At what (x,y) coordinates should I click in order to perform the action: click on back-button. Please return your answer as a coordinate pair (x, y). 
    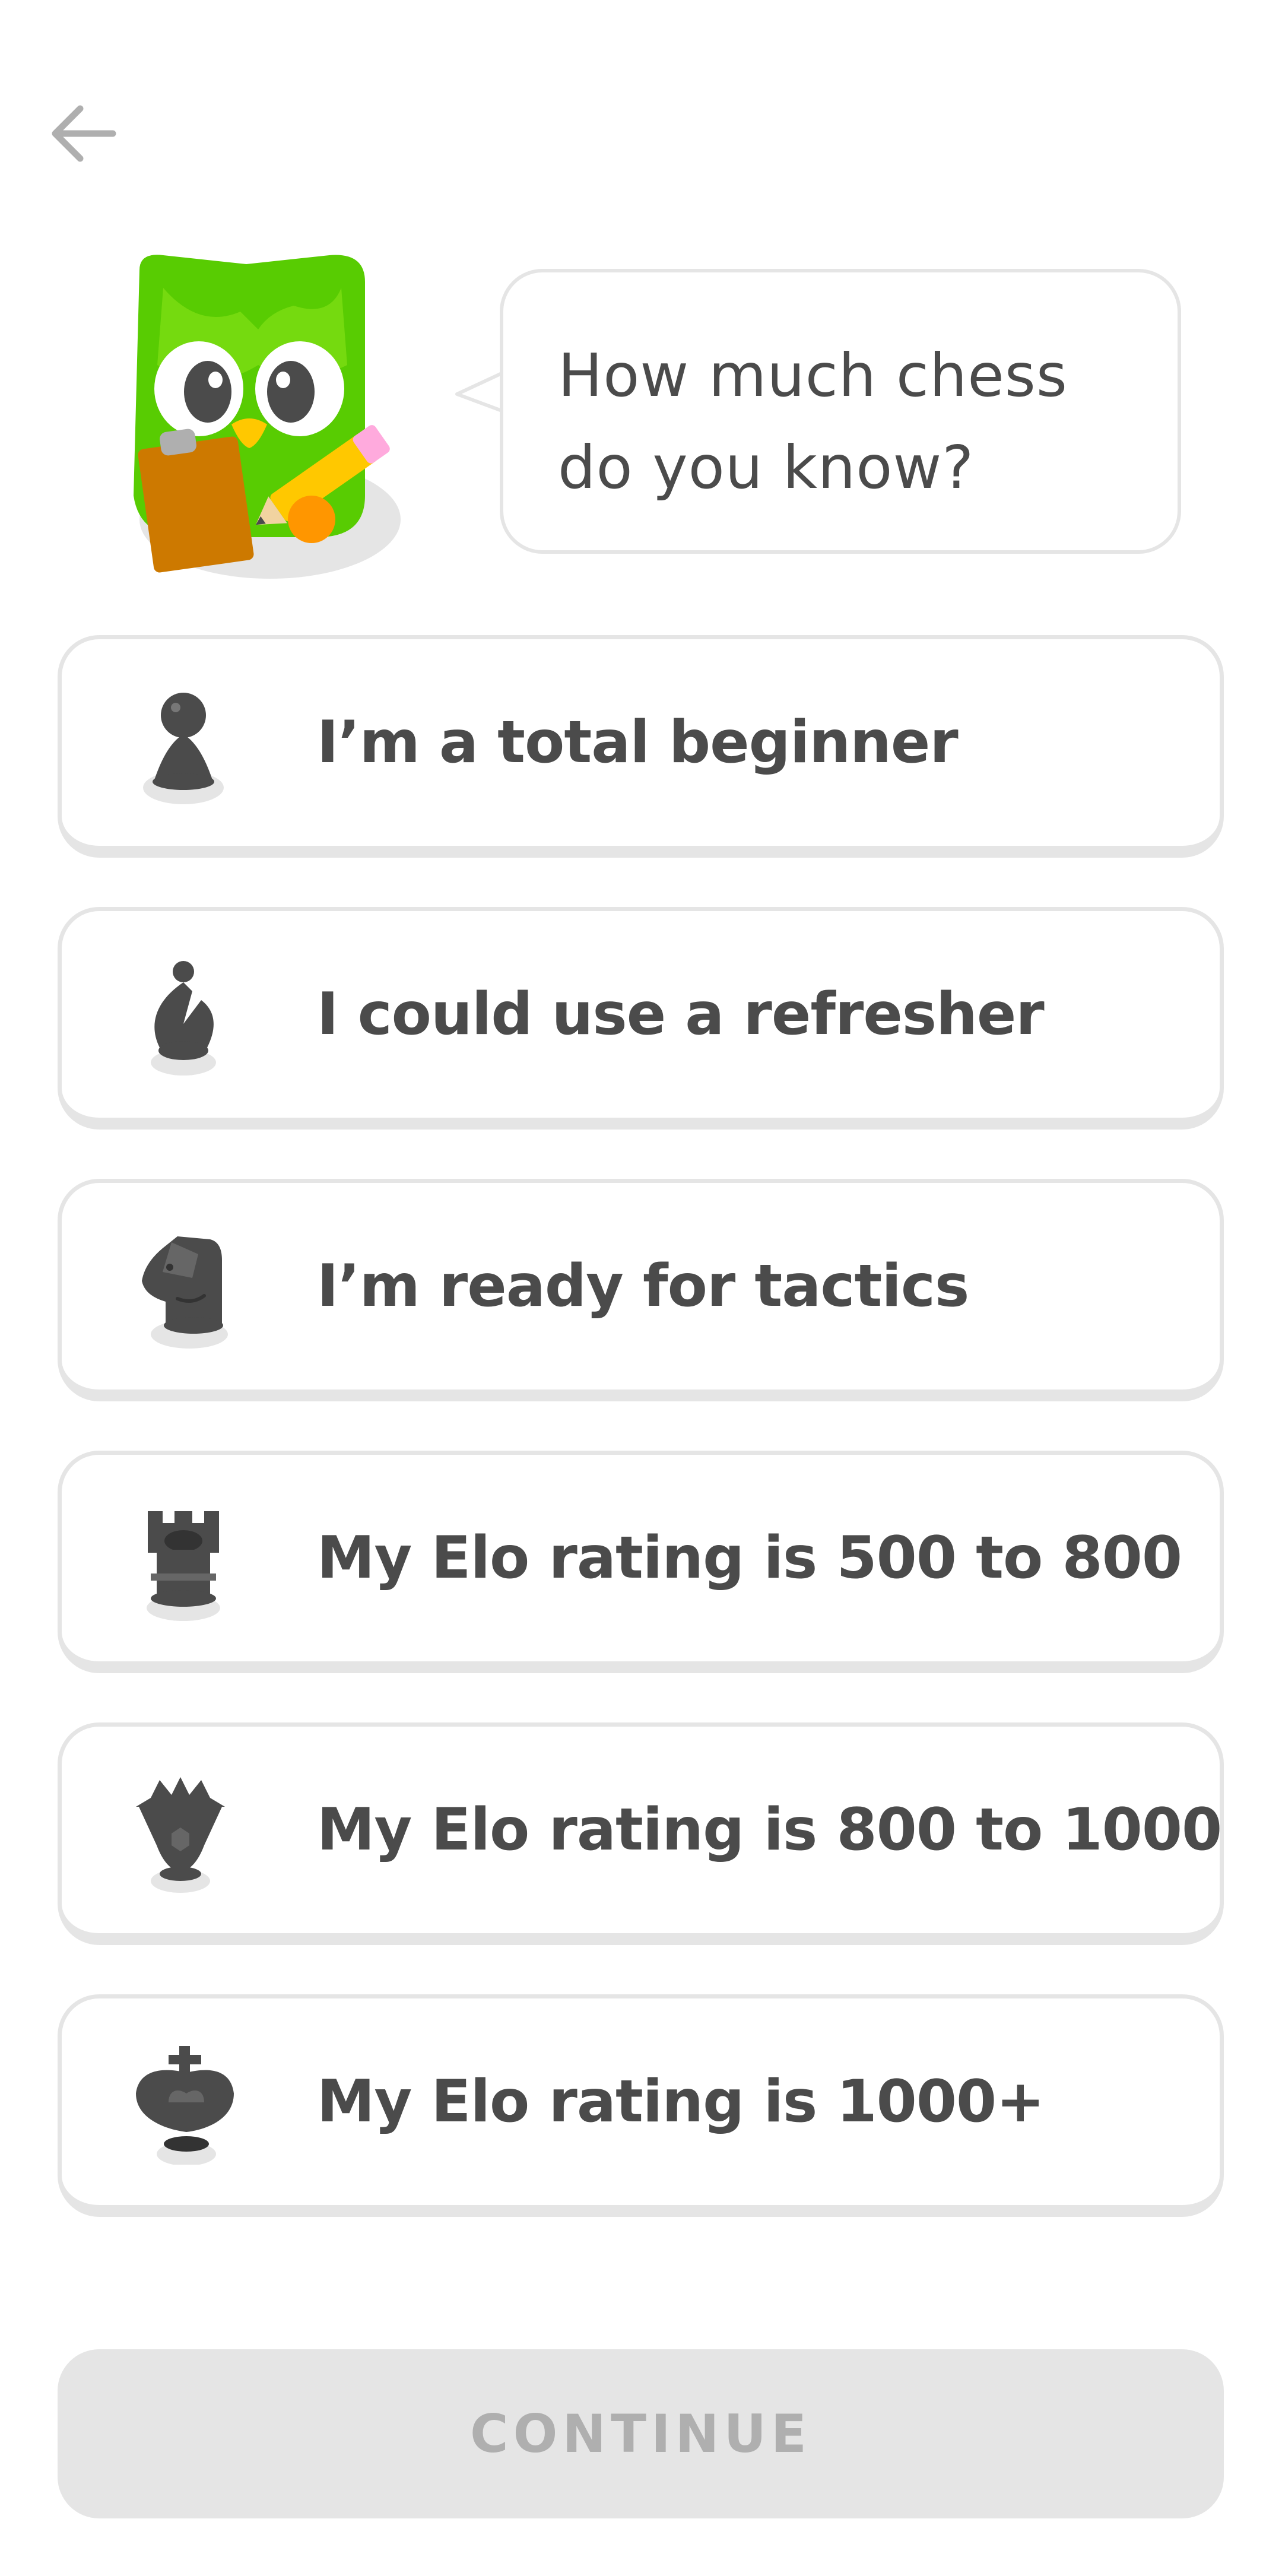
    Looking at the image, I should click on (83, 133).